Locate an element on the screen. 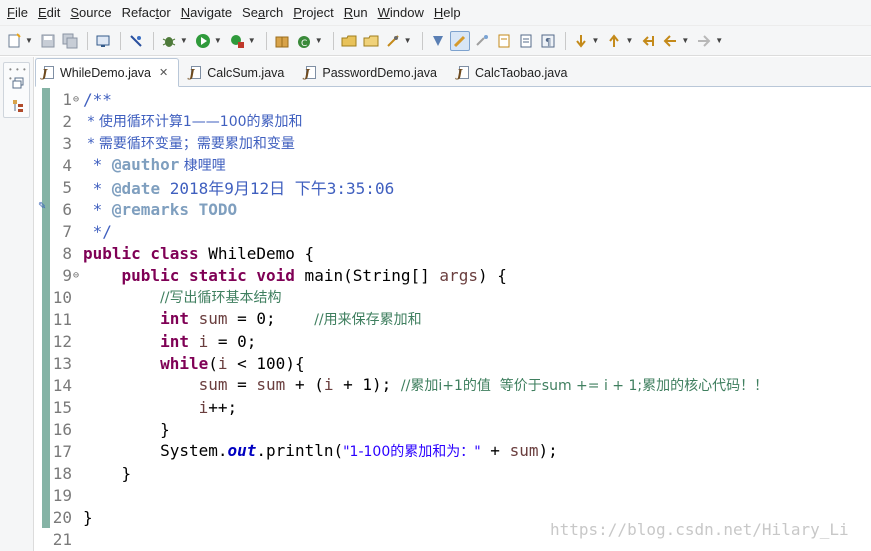 The height and width of the screenshot is (551, 871). debug-dropdown-icon: ▼ is located at coordinates (184, 40).